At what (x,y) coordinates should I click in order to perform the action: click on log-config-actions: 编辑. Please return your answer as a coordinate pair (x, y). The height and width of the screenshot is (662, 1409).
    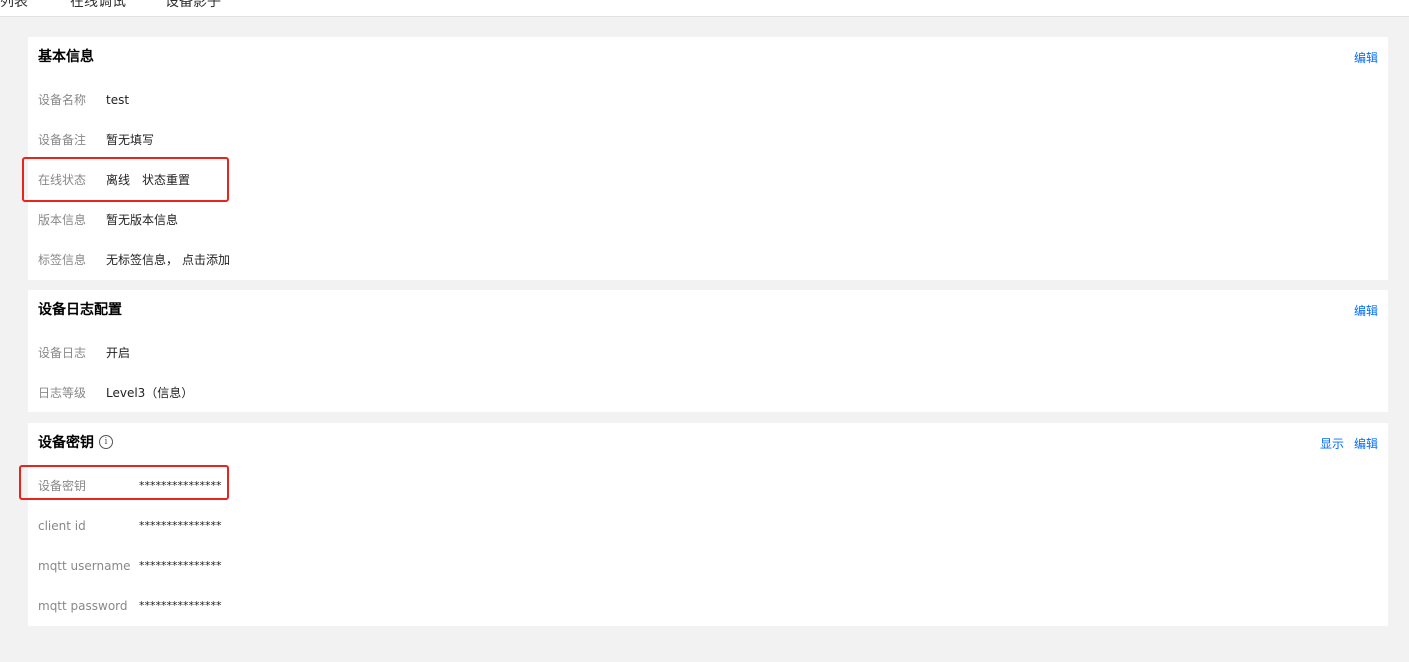
    Looking at the image, I should click on (1366, 311).